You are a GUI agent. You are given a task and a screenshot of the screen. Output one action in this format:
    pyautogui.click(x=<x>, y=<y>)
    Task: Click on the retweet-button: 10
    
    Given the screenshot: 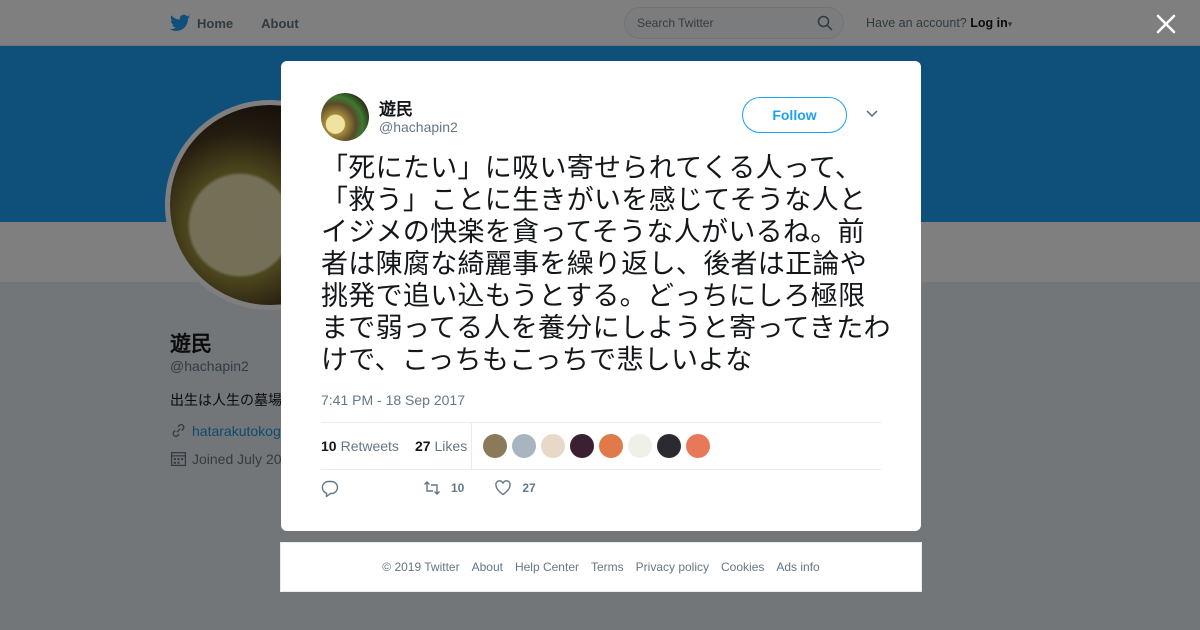 What is the action you would take?
    pyautogui.click(x=443, y=488)
    